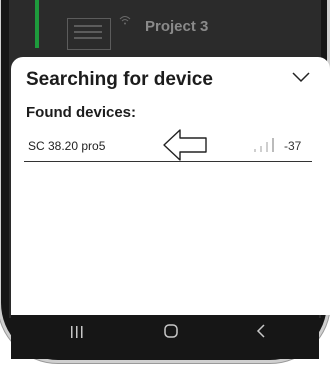 This screenshot has height=367, width=330. Describe the element at coordinates (81, 112) in the screenshot. I see `found-devices-label: Found devices:` at that location.